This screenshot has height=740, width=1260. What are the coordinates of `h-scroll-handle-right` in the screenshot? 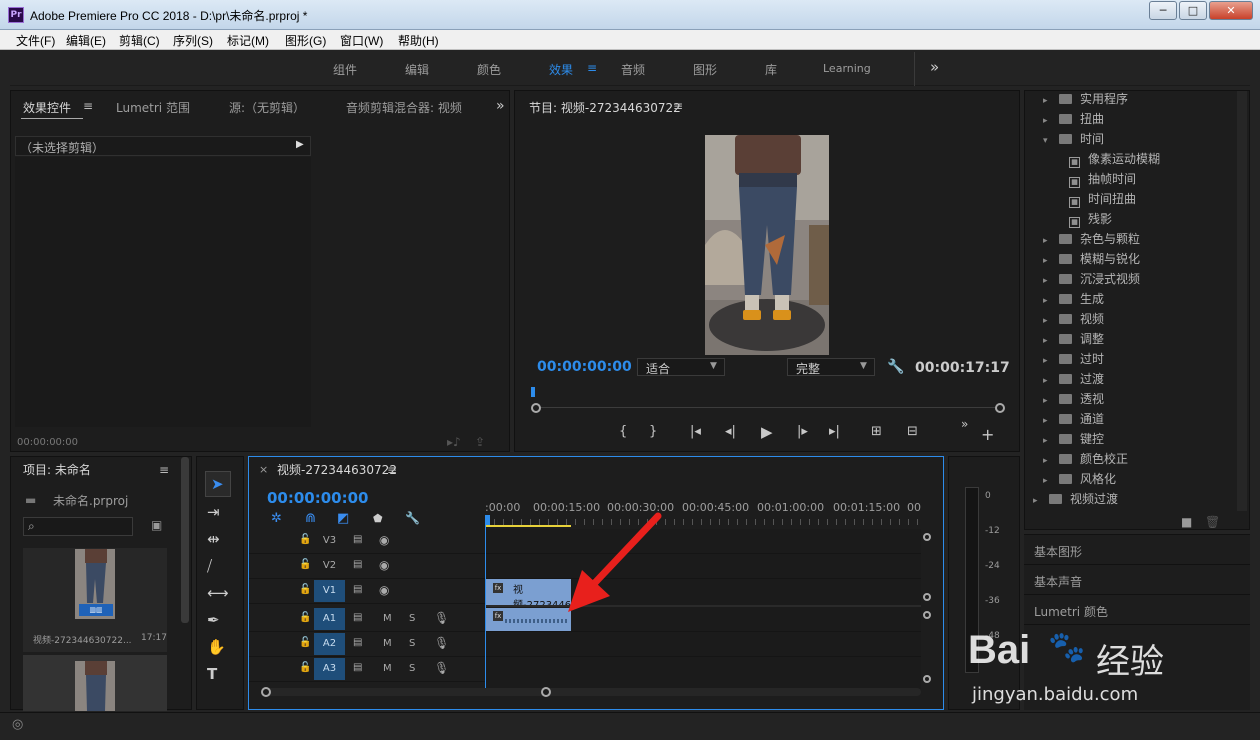 It's located at (546, 692).